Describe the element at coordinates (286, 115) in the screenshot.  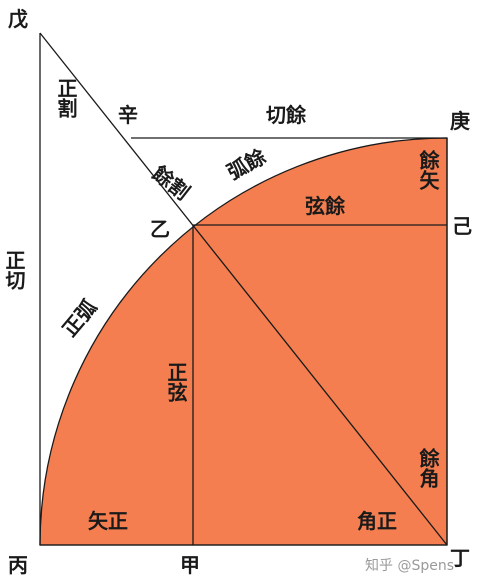
I see `term-label-qie-yu: 切餘` at that location.